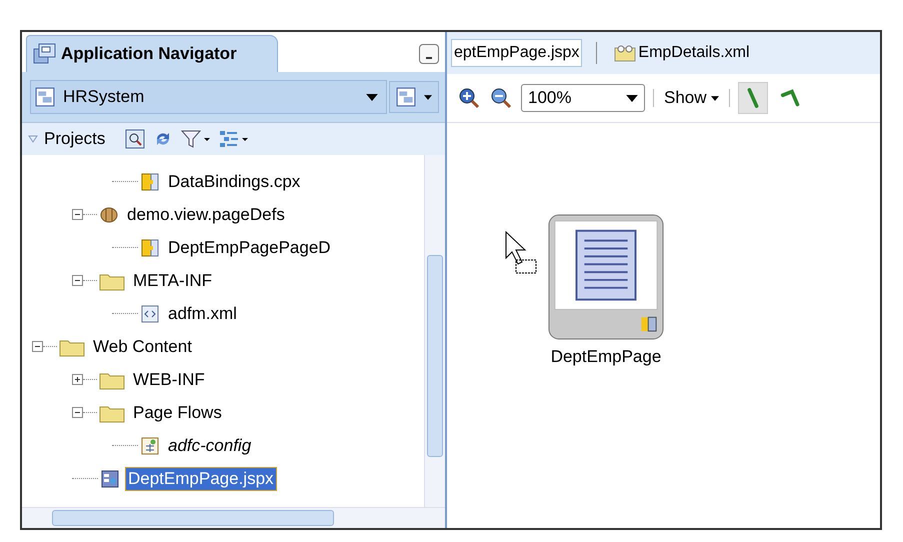 Image resolution: width=903 pixels, height=542 pixels. I want to click on minimize-button, so click(429, 54).